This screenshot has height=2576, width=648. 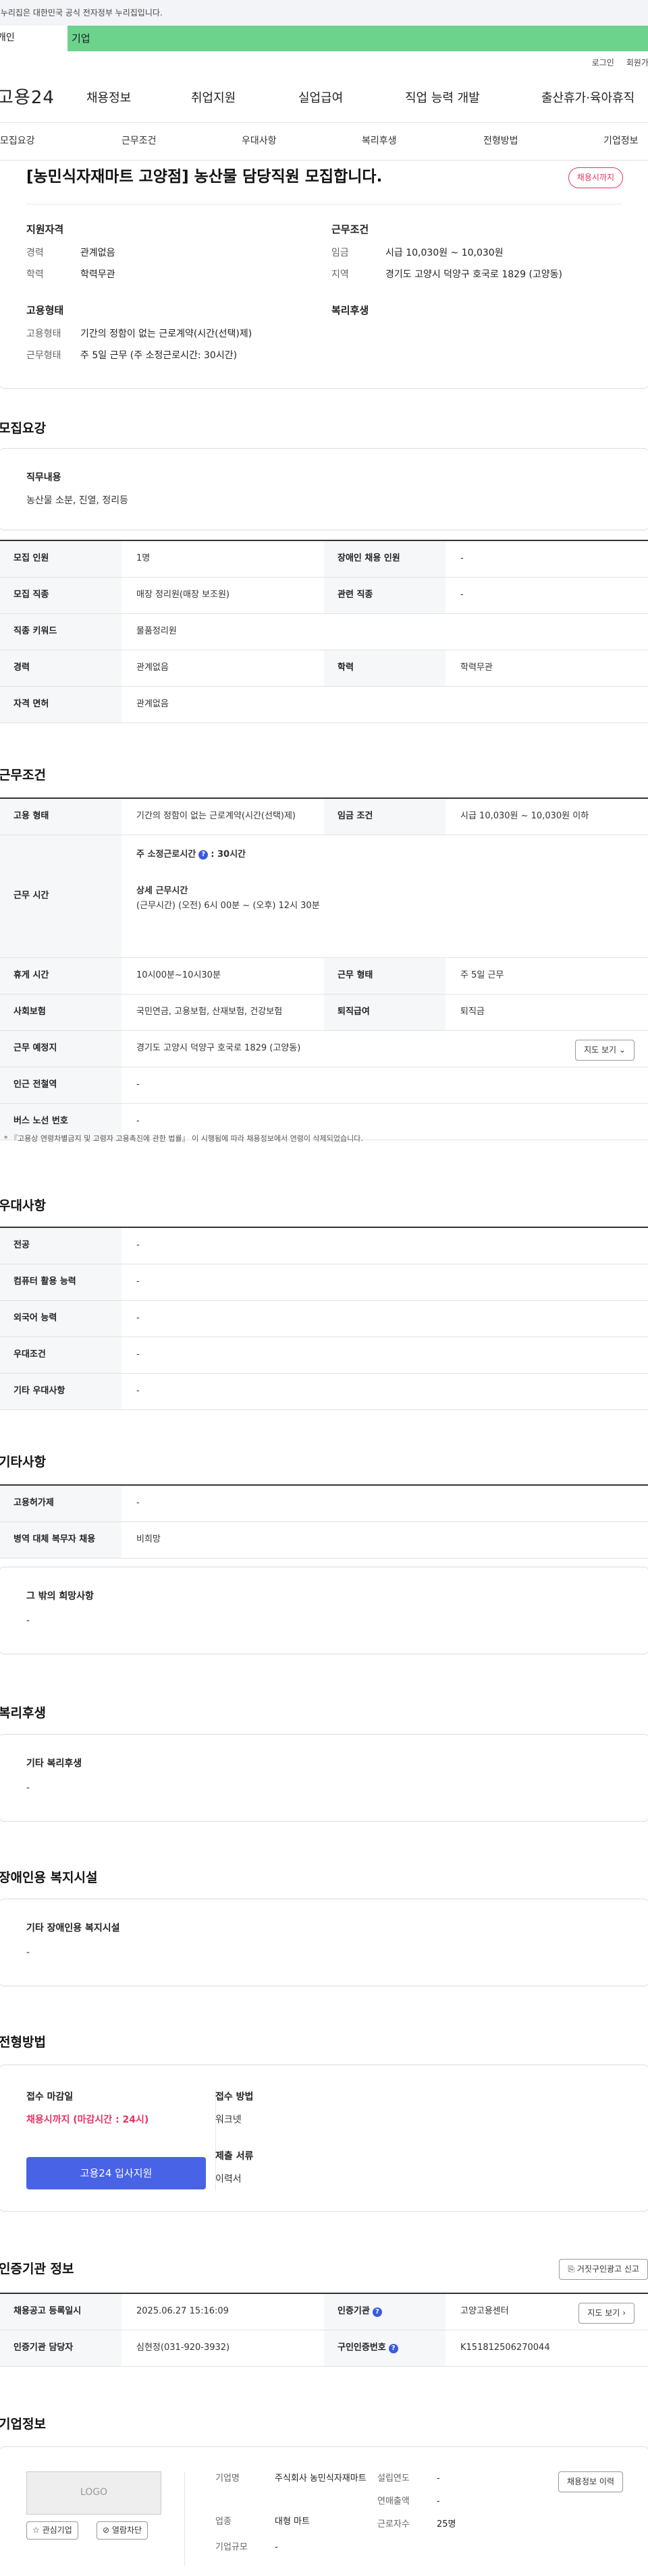 I want to click on table-row: 전공 -, so click(x=324, y=1246).